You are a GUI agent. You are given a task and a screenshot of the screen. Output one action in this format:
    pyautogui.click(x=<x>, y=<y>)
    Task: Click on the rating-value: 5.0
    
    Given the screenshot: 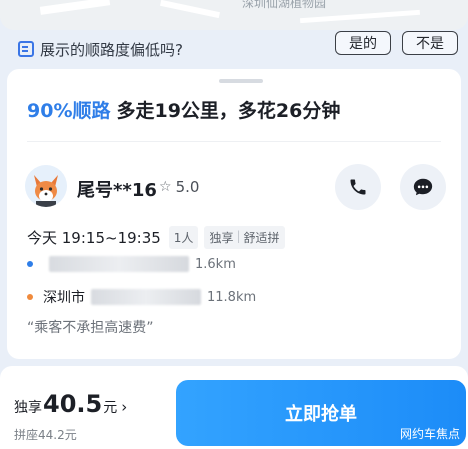 What is the action you would take?
    pyautogui.click(x=187, y=187)
    